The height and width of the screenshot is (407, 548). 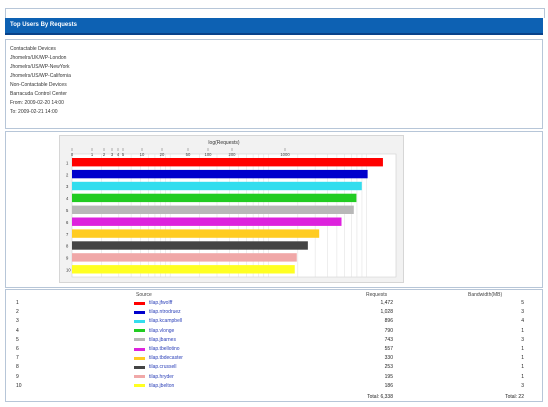 What do you see at coordinates (161, 331) in the screenshot?
I see `user-link: tilap.vlonge` at bounding box center [161, 331].